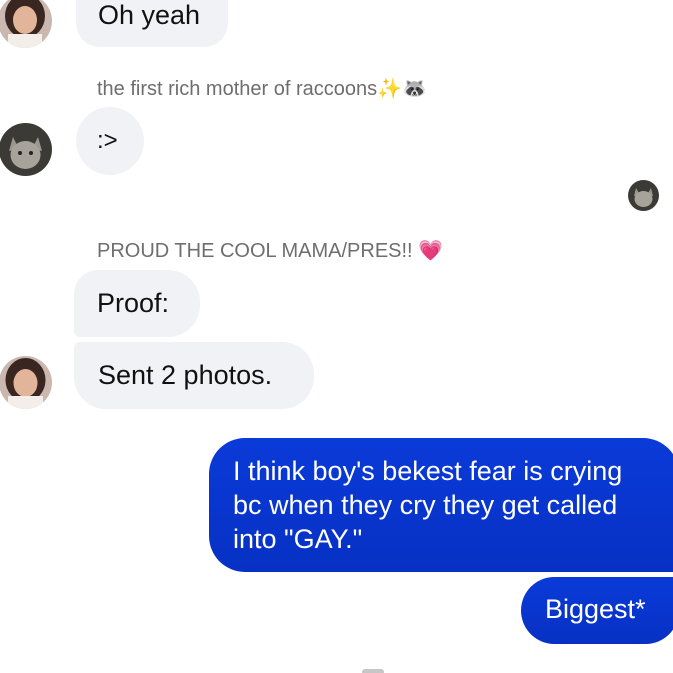 Image resolution: width=673 pixels, height=673 pixels. I want to click on message-bubble-incoming: Oh yeah, so click(152, 23).